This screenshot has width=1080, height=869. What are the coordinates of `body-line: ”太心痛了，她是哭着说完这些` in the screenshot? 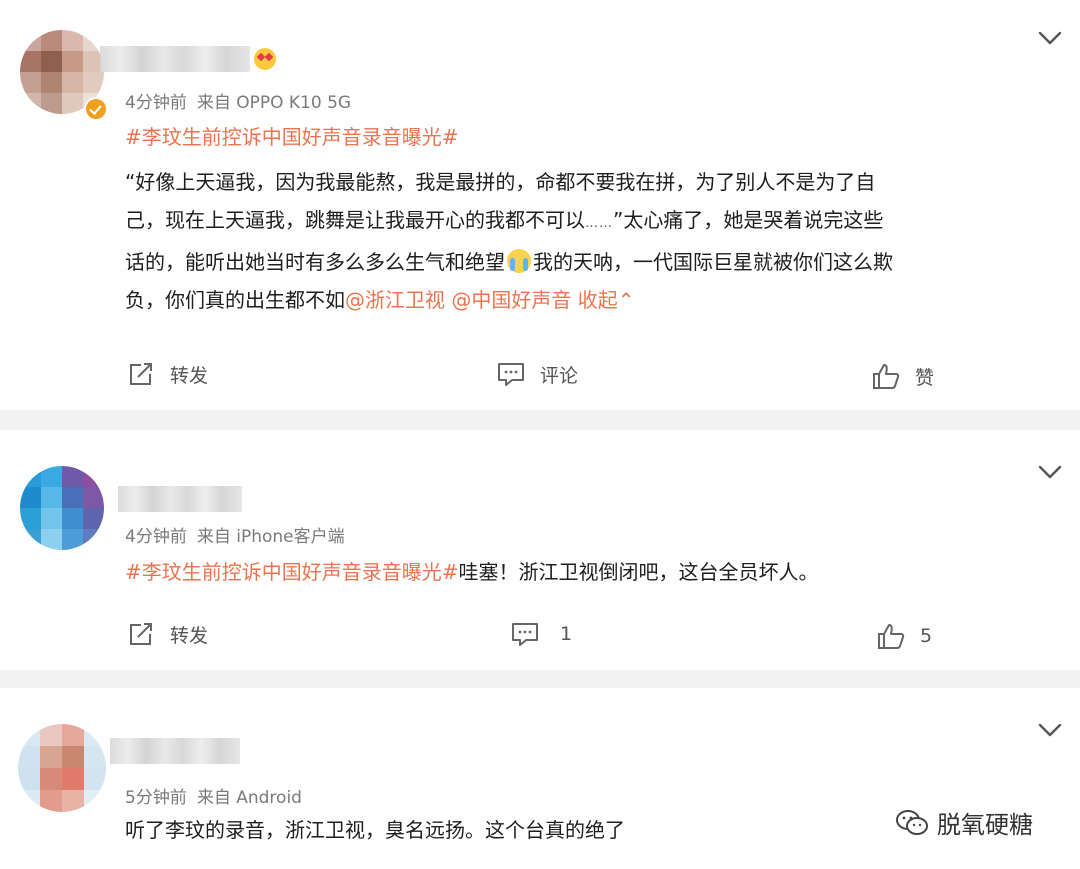 It's located at (748, 220).